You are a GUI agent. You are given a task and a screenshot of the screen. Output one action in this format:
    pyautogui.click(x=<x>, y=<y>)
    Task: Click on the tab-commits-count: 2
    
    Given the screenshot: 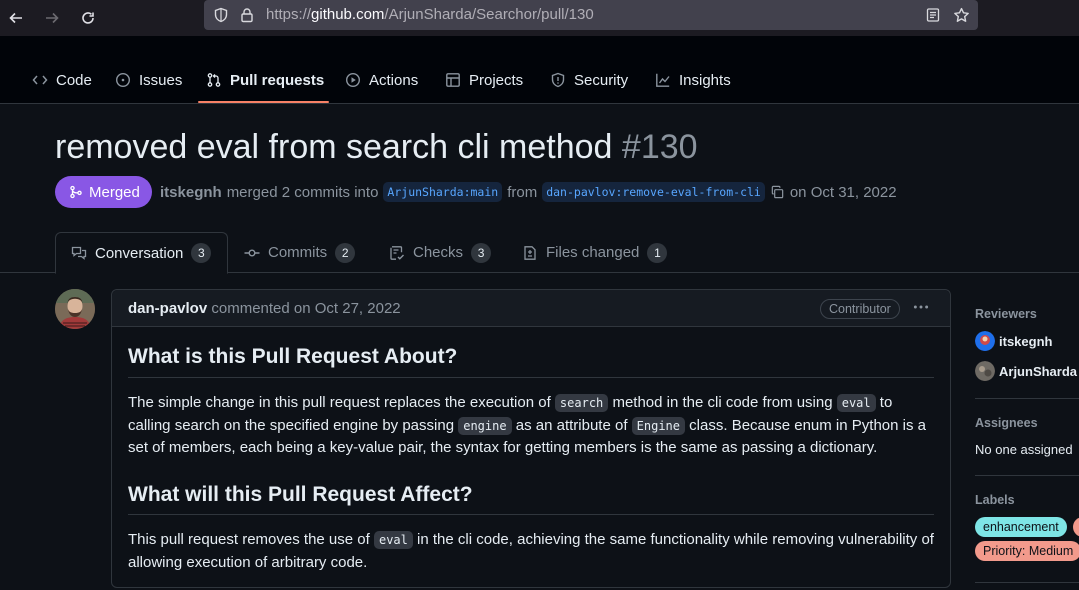 What is the action you would take?
    pyautogui.click(x=345, y=252)
    